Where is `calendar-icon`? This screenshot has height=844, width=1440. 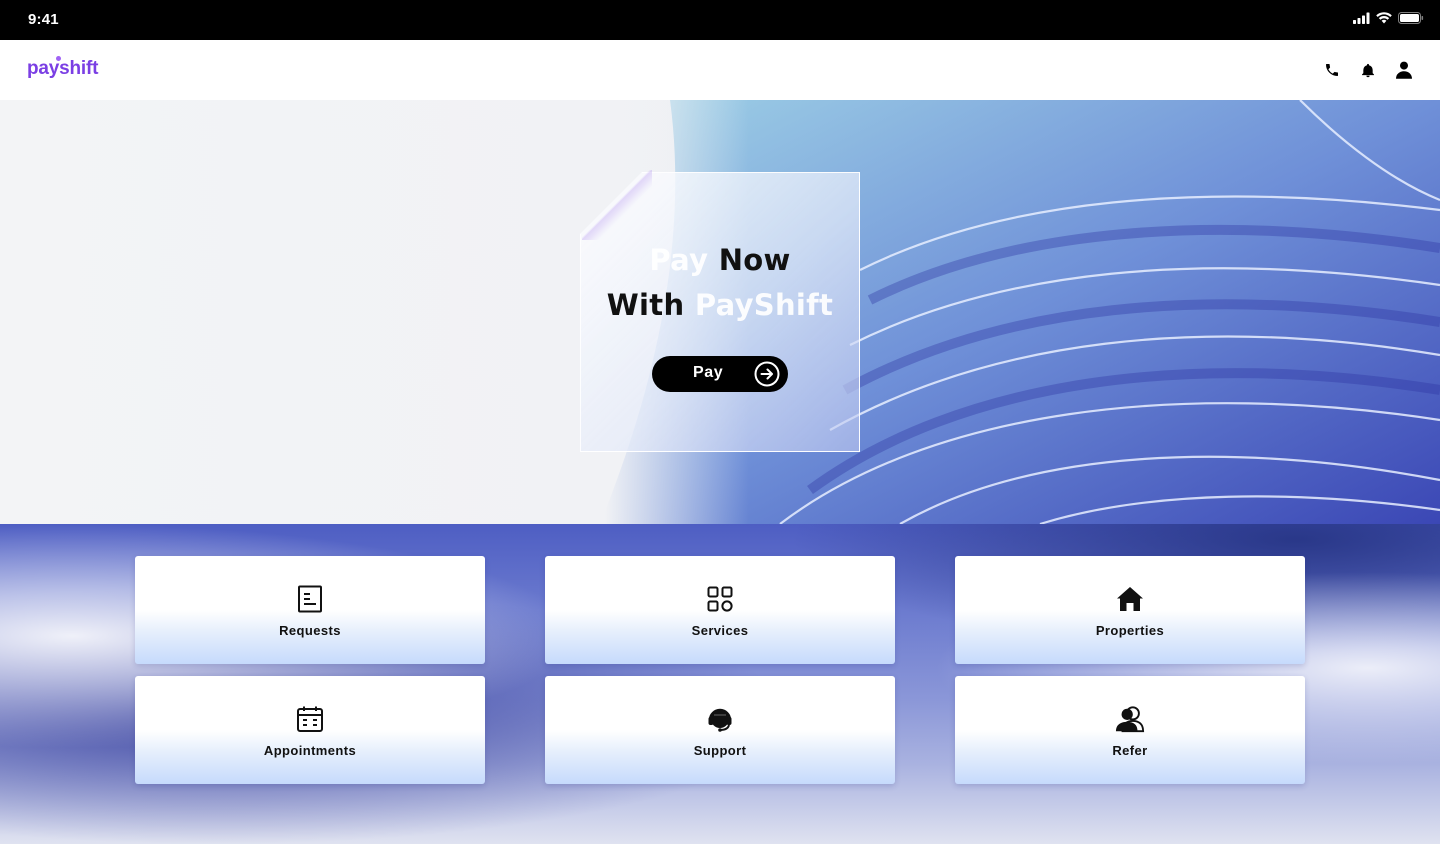 calendar-icon is located at coordinates (310, 719).